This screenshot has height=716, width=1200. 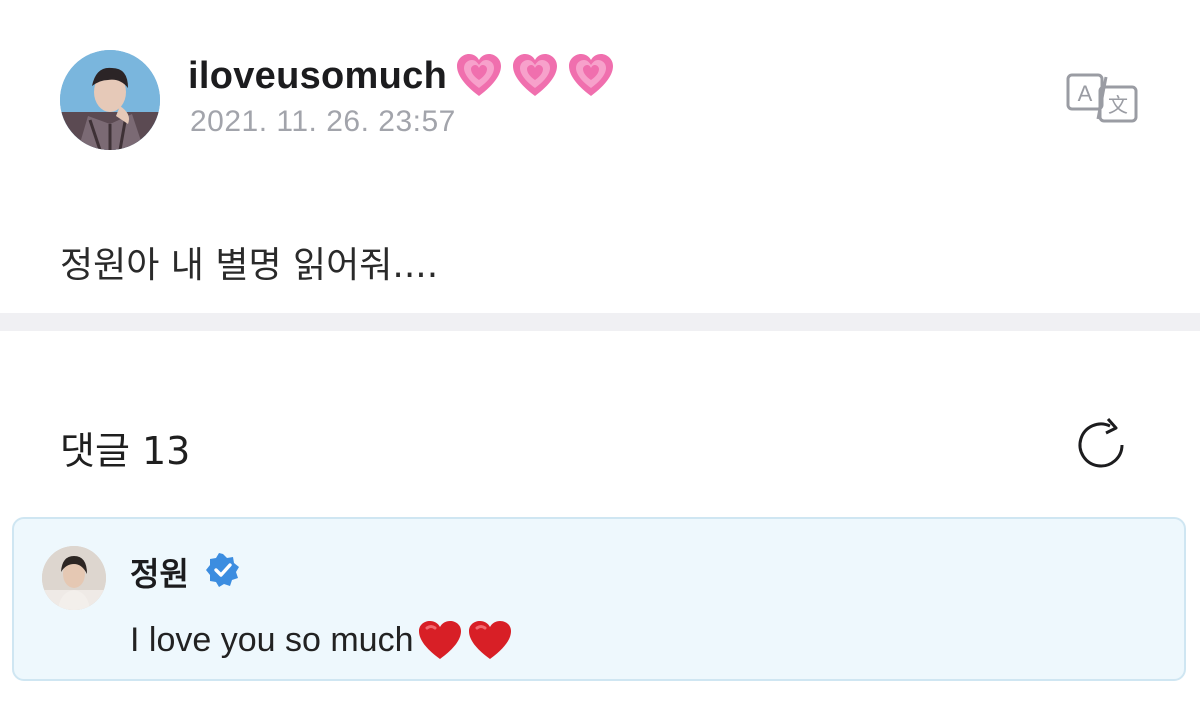 What do you see at coordinates (125, 451) in the screenshot?
I see `comments-count-heading: 댓글 13` at bounding box center [125, 451].